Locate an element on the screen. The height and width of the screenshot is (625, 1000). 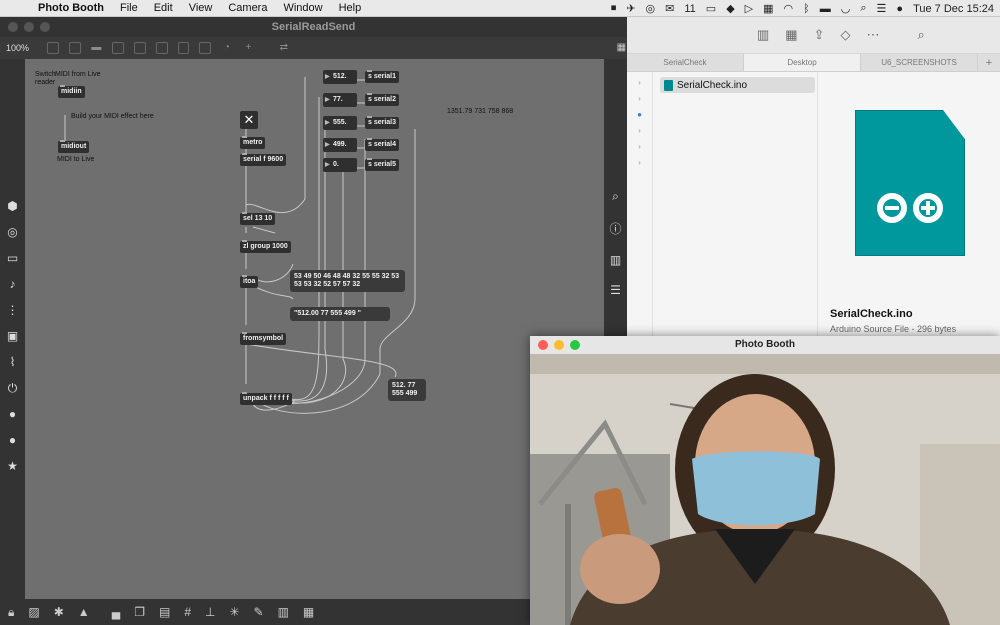
info-icon: ⓘ is located at coordinates (615, 228).